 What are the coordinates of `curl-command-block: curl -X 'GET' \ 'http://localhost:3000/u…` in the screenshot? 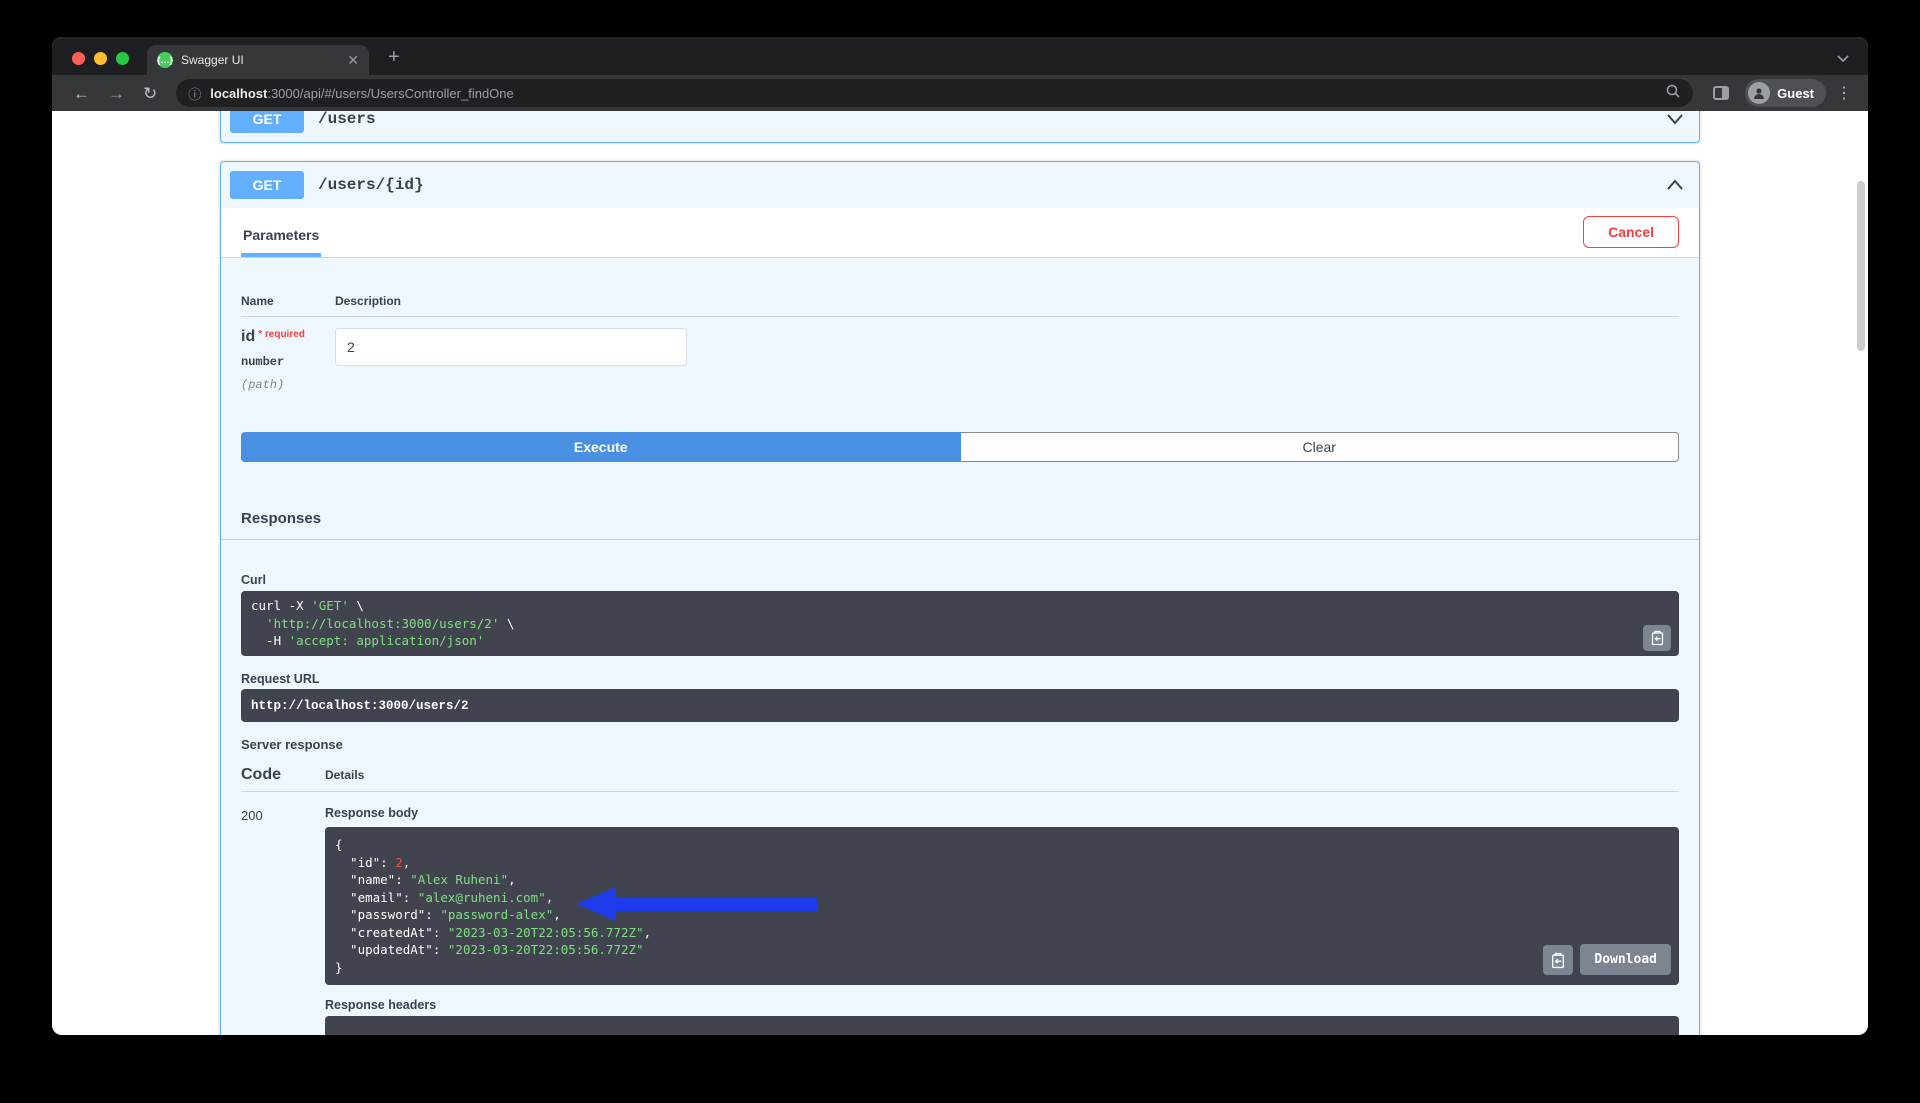 It's located at (960, 623).